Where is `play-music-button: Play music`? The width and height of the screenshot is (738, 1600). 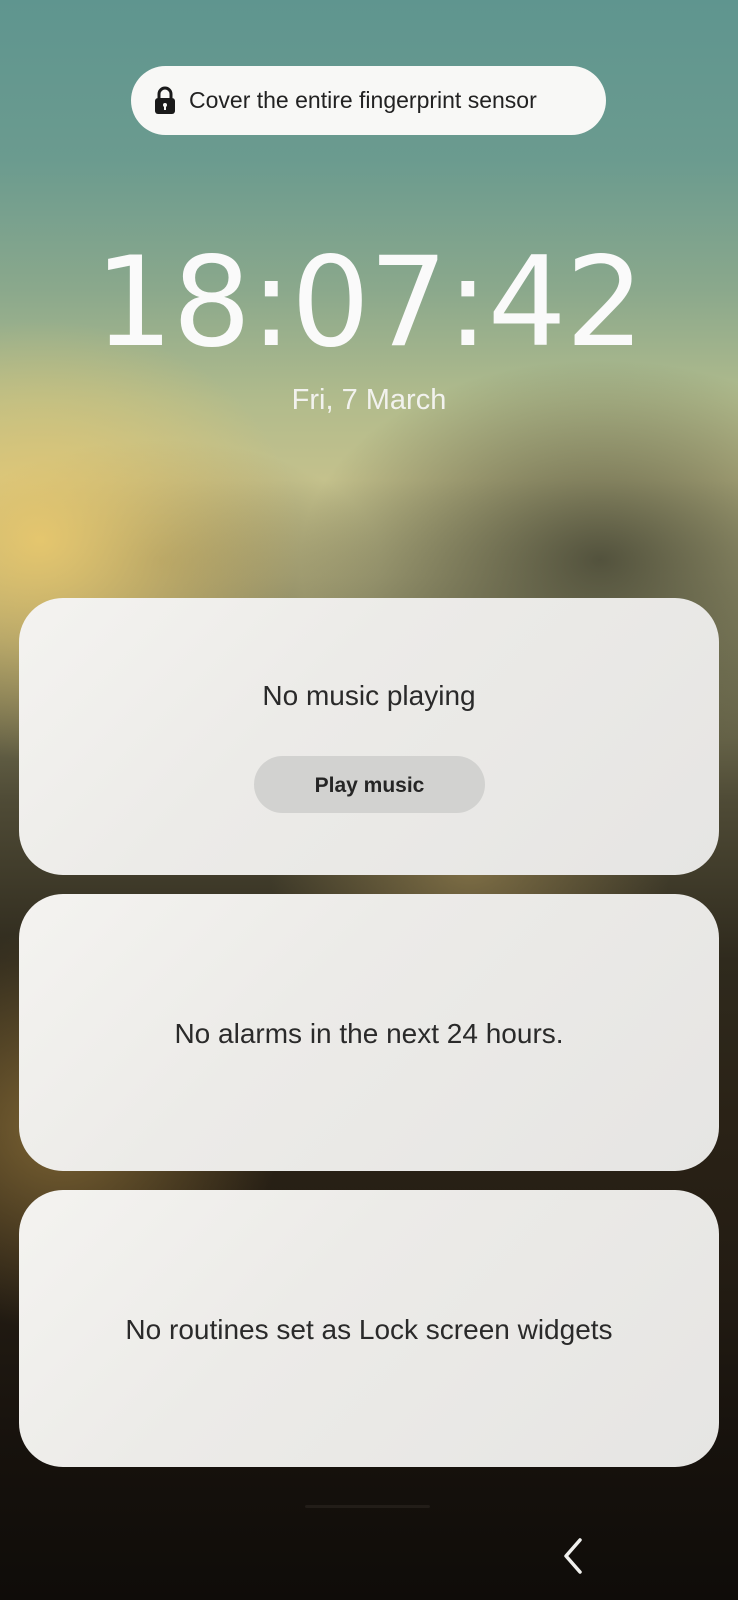 play-music-button: Play music is located at coordinates (369, 784).